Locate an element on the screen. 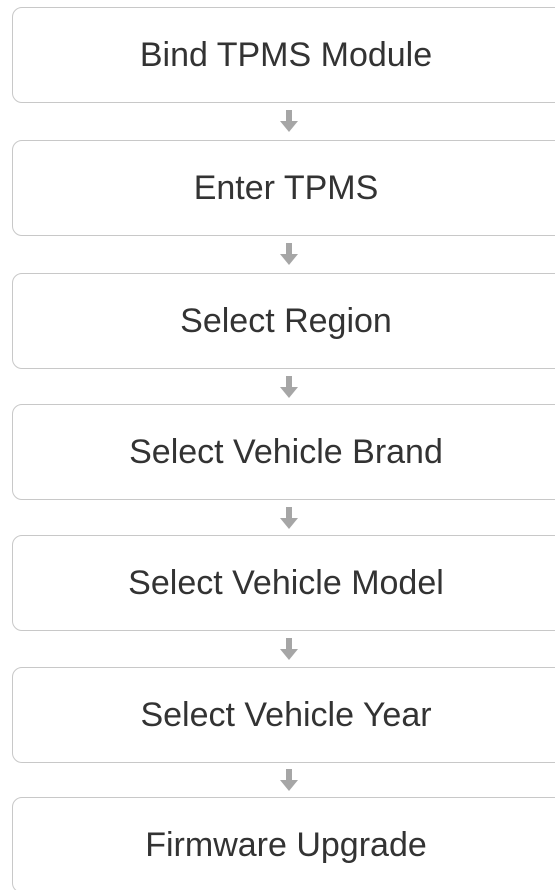 Image resolution: width=555 pixels, height=890 pixels. step-label: Bind TPMS Module is located at coordinates (286, 54).